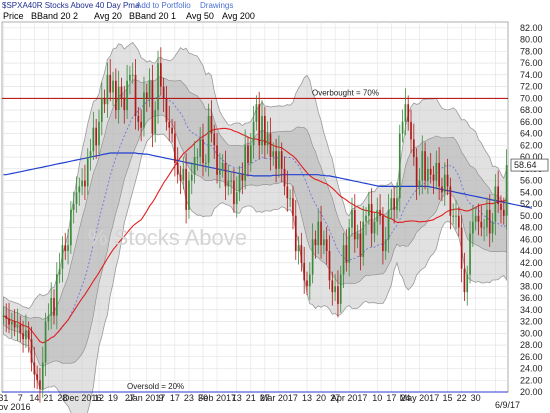 This screenshot has height=413, width=550. What do you see at coordinates (531, 145) in the screenshot?
I see `y-tick-label: 62.00` at bounding box center [531, 145].